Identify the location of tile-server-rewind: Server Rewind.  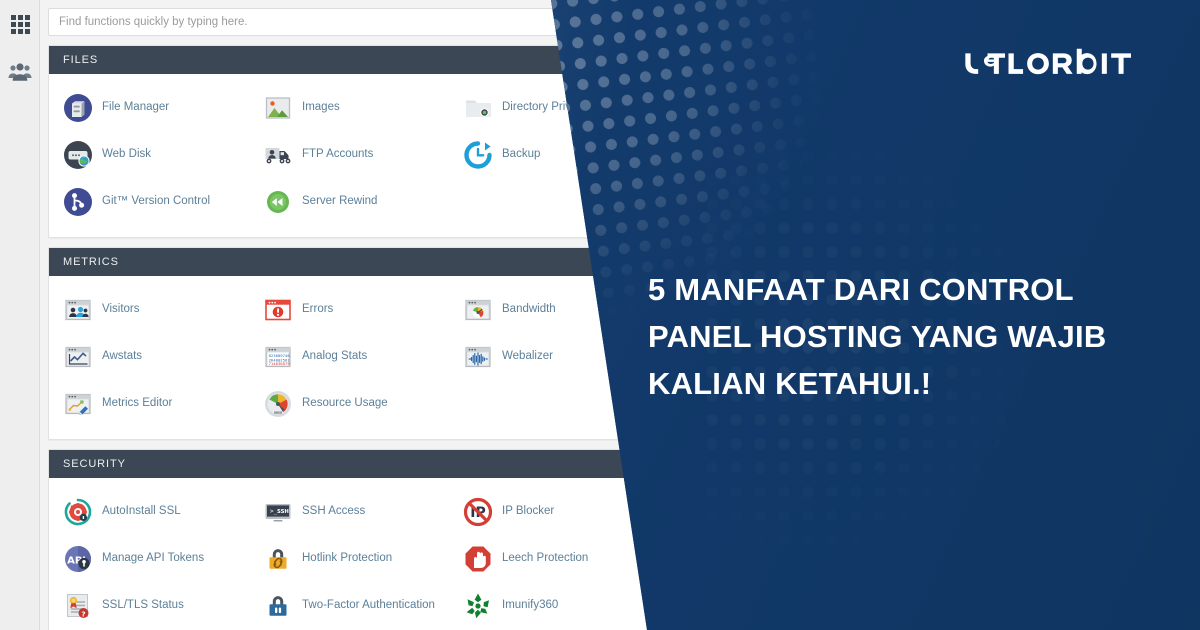
(349, 201).